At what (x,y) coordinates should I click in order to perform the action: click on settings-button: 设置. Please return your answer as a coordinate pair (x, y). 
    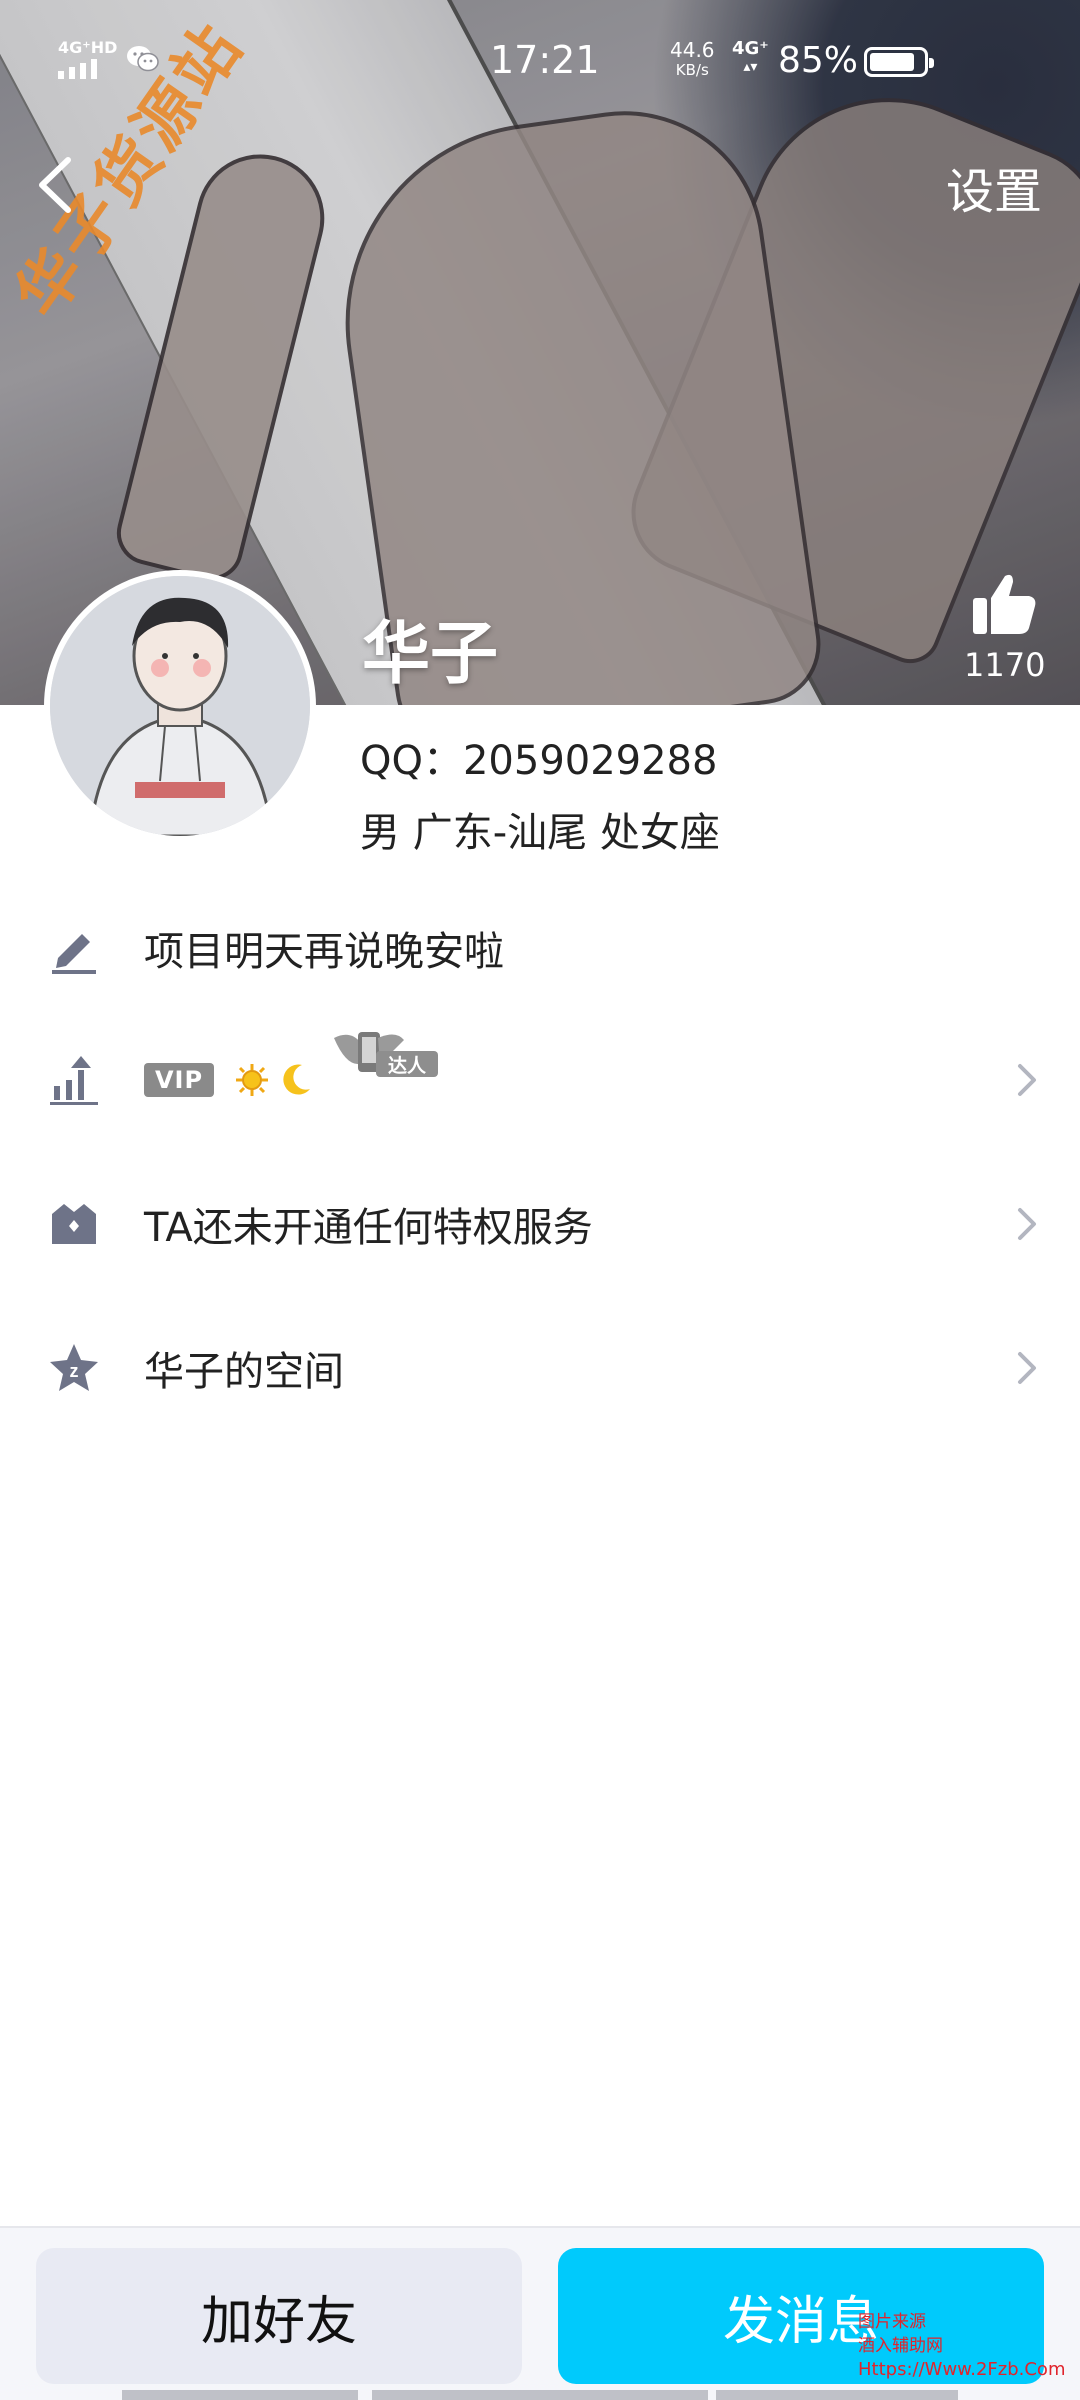
    Looking at the image, I should click on (994, 187).